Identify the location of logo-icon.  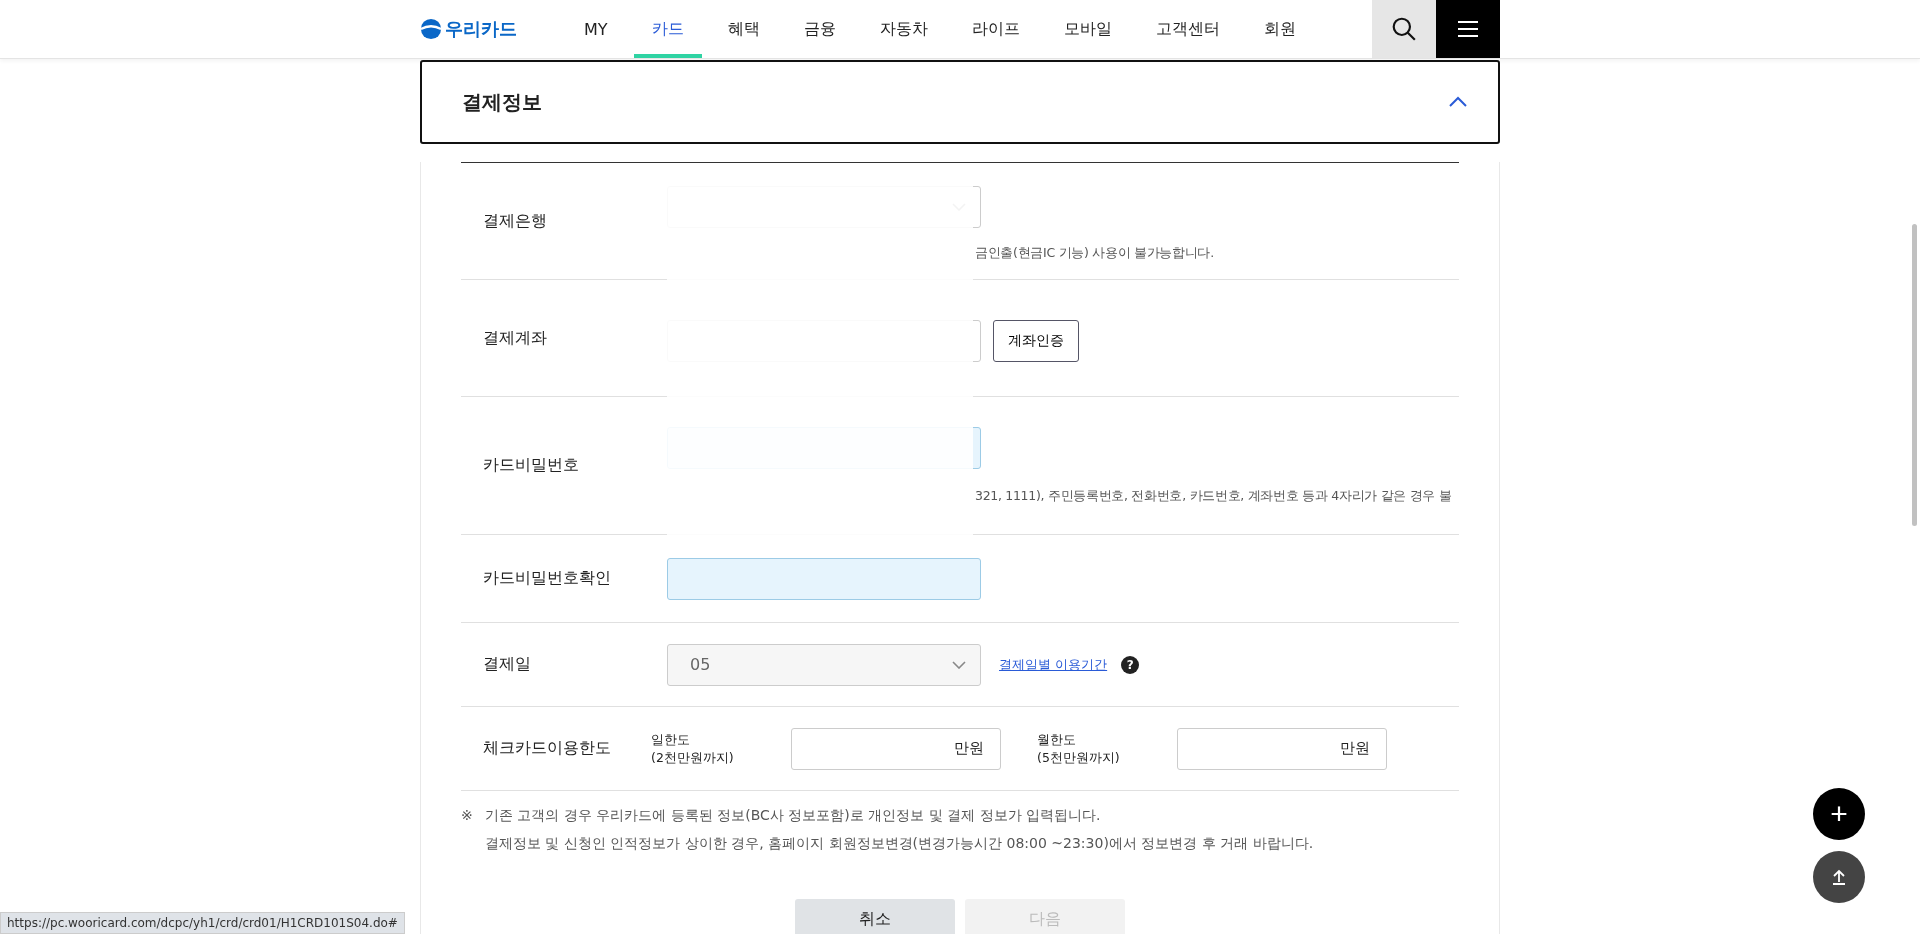
(431, 29).